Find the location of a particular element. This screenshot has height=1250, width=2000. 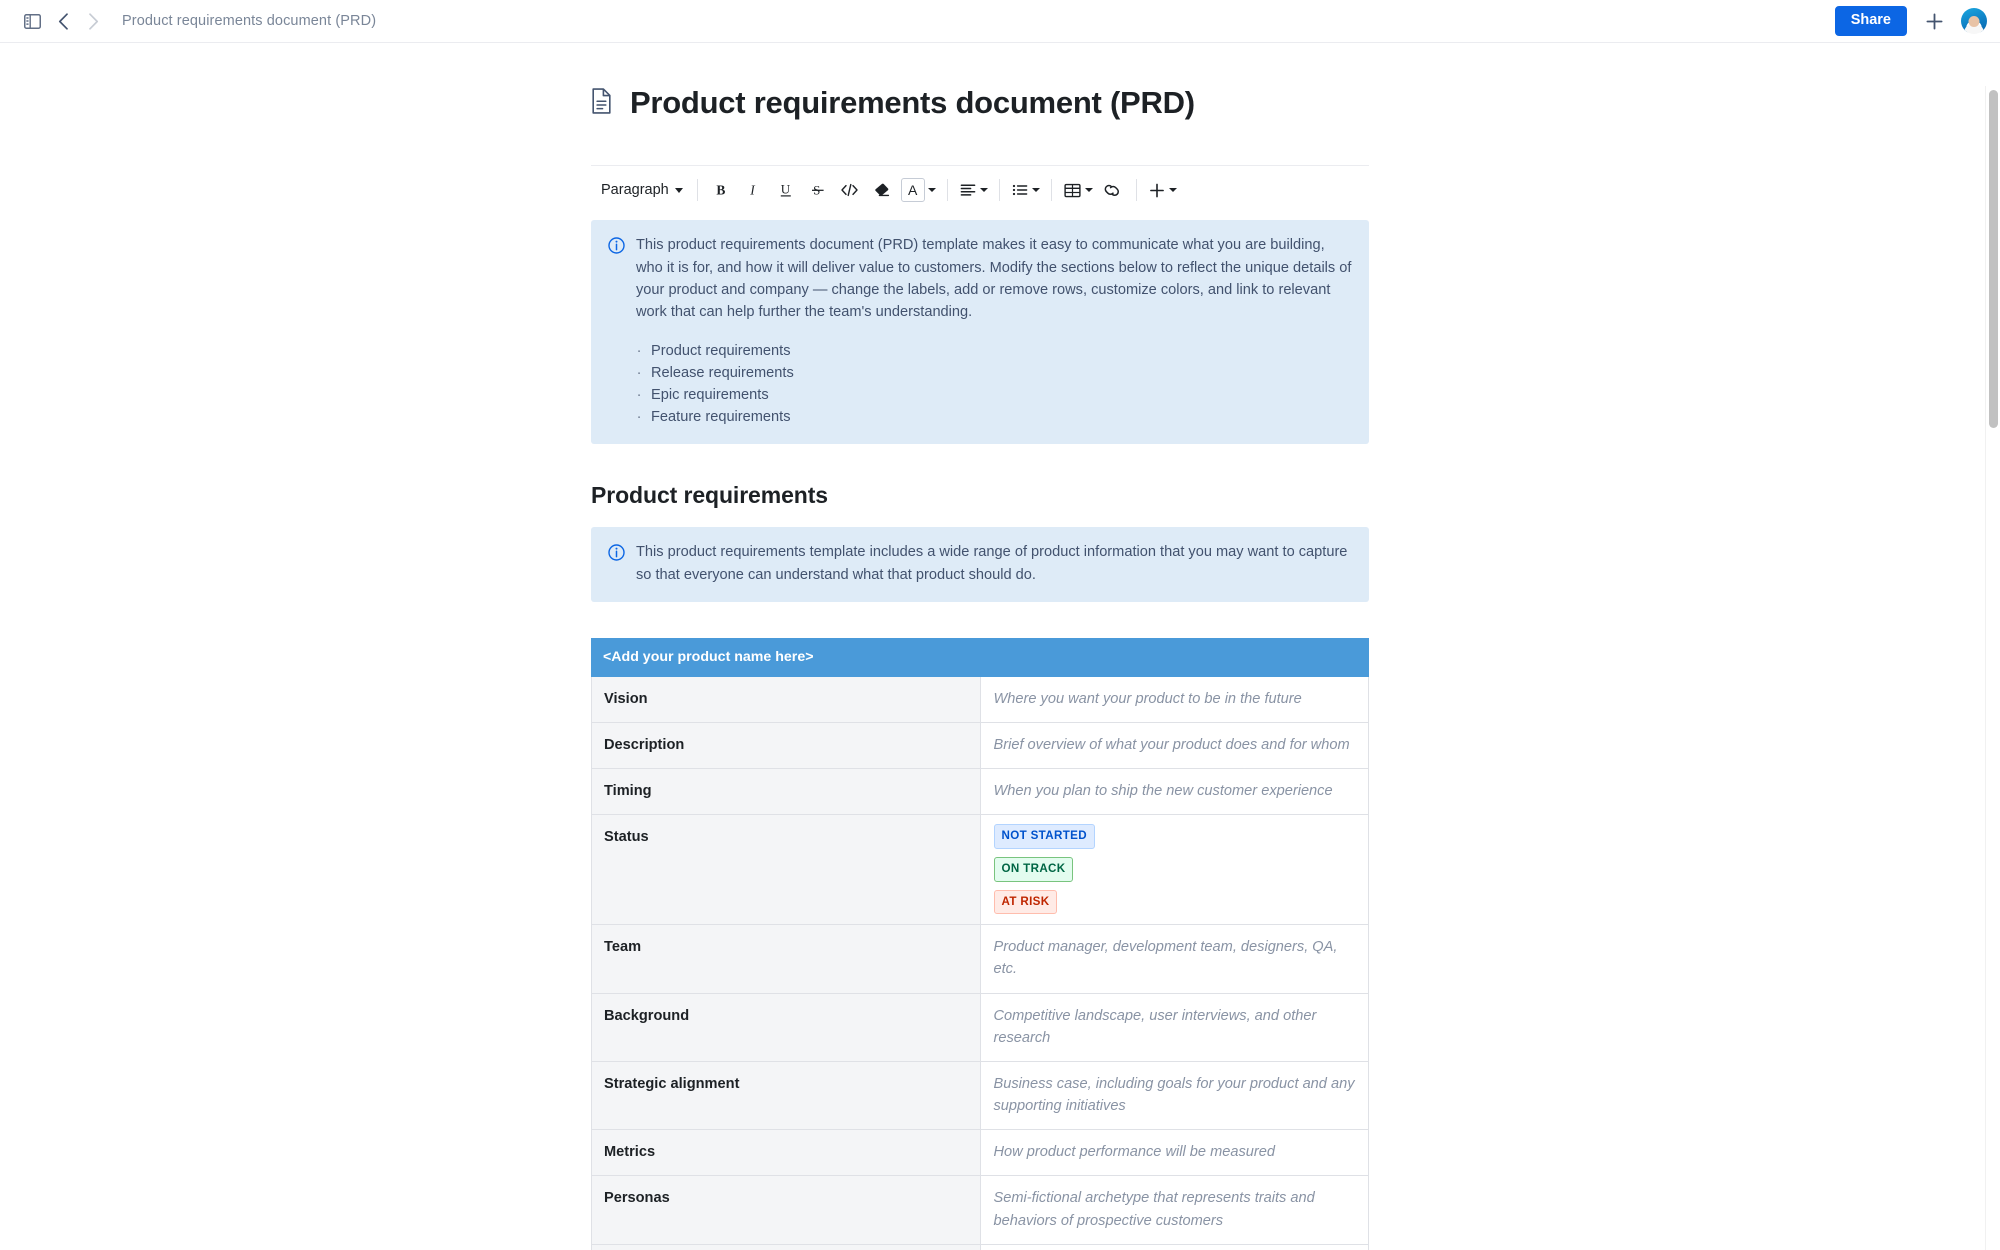

list-item-label: Epic requirements is located at coordinates (710, 394).